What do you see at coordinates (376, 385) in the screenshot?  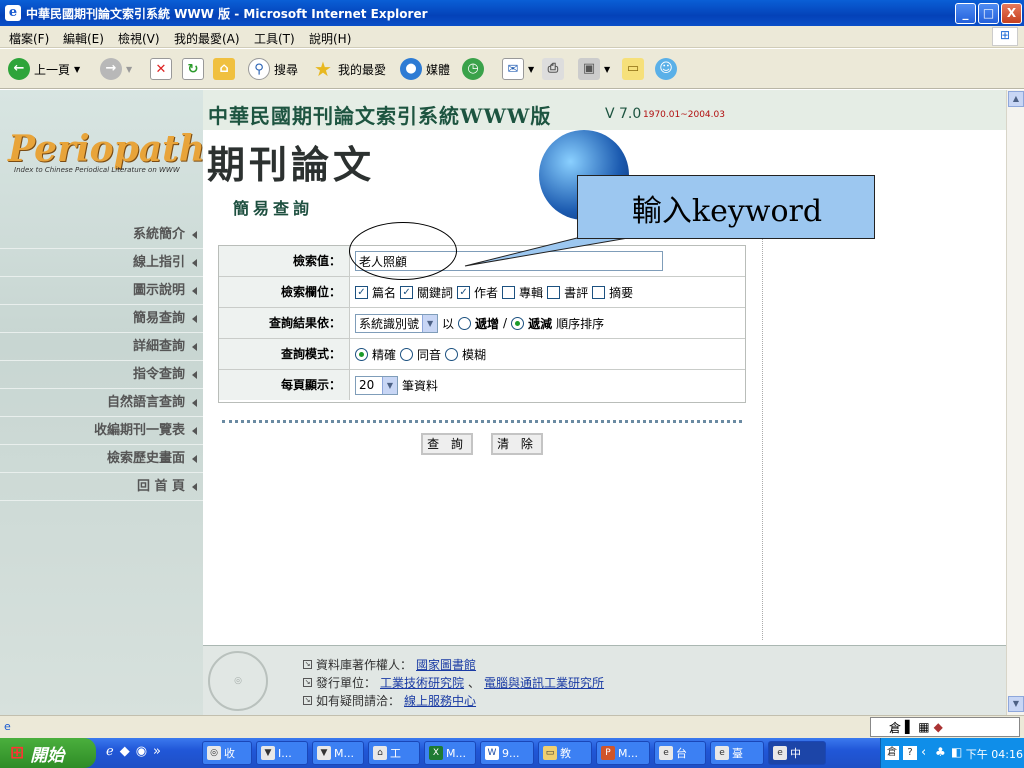 I see `per-page-select: 20 ▼` at bounding box center [376, 385].